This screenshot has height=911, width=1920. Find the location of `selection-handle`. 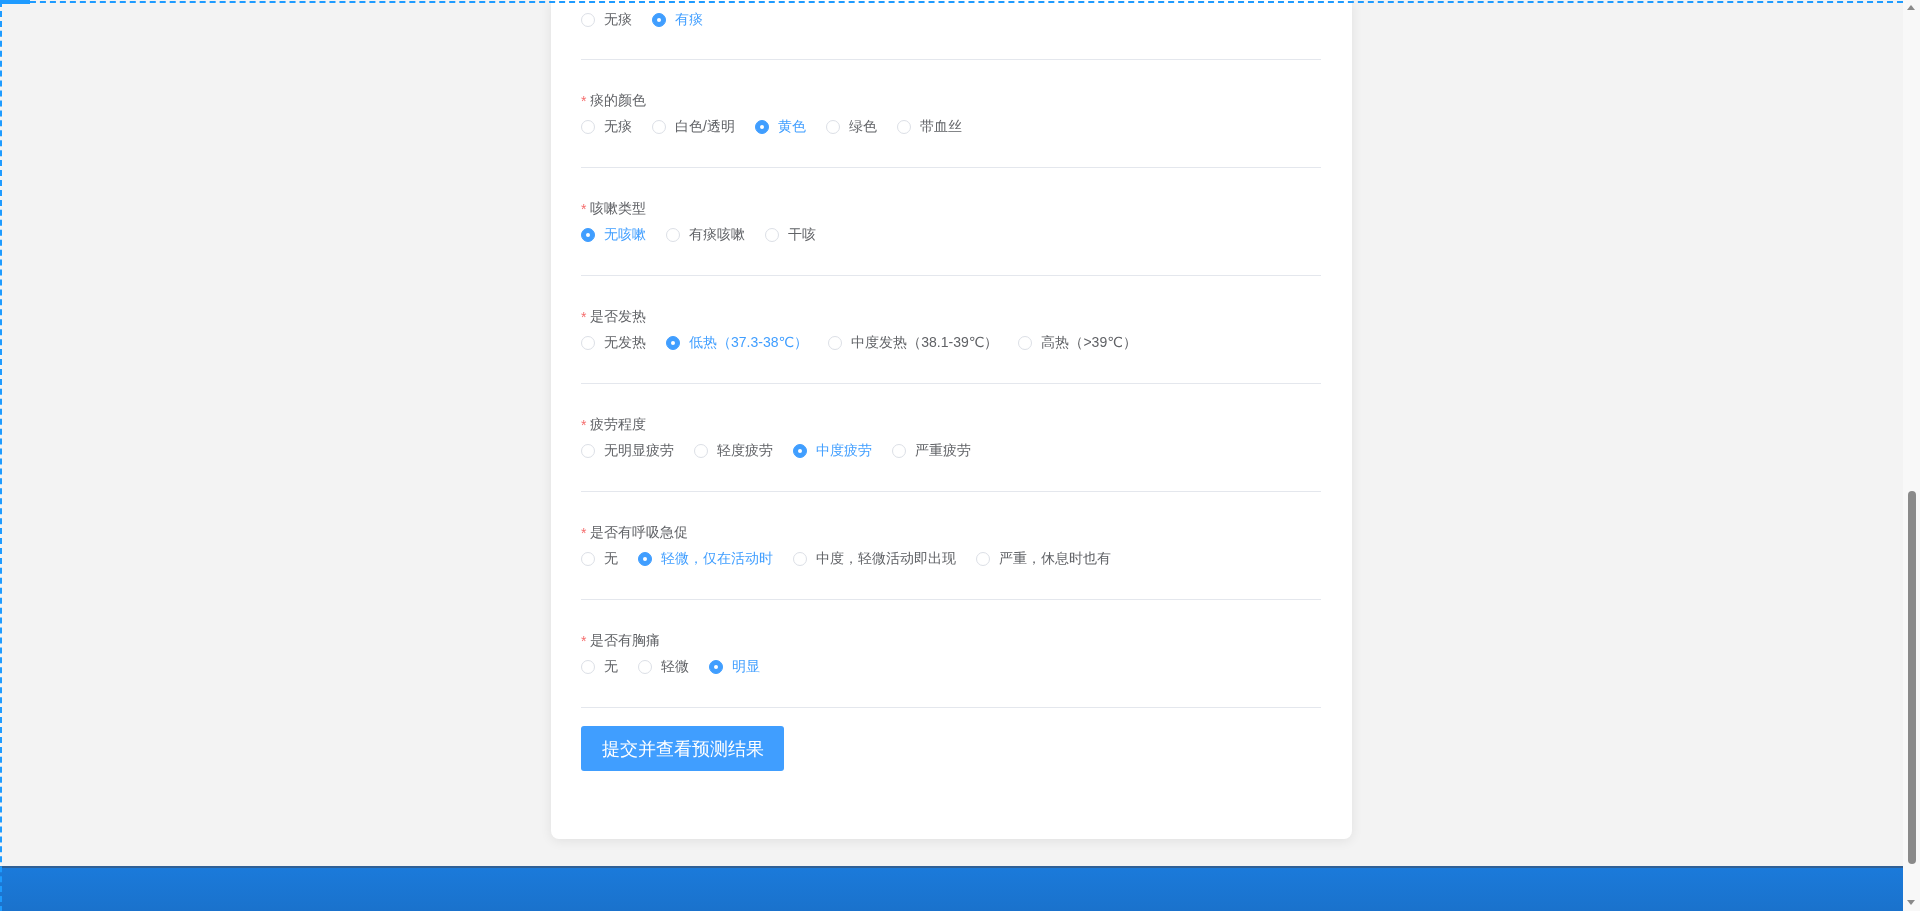

selection-handle is located at coordinates (15, 2).